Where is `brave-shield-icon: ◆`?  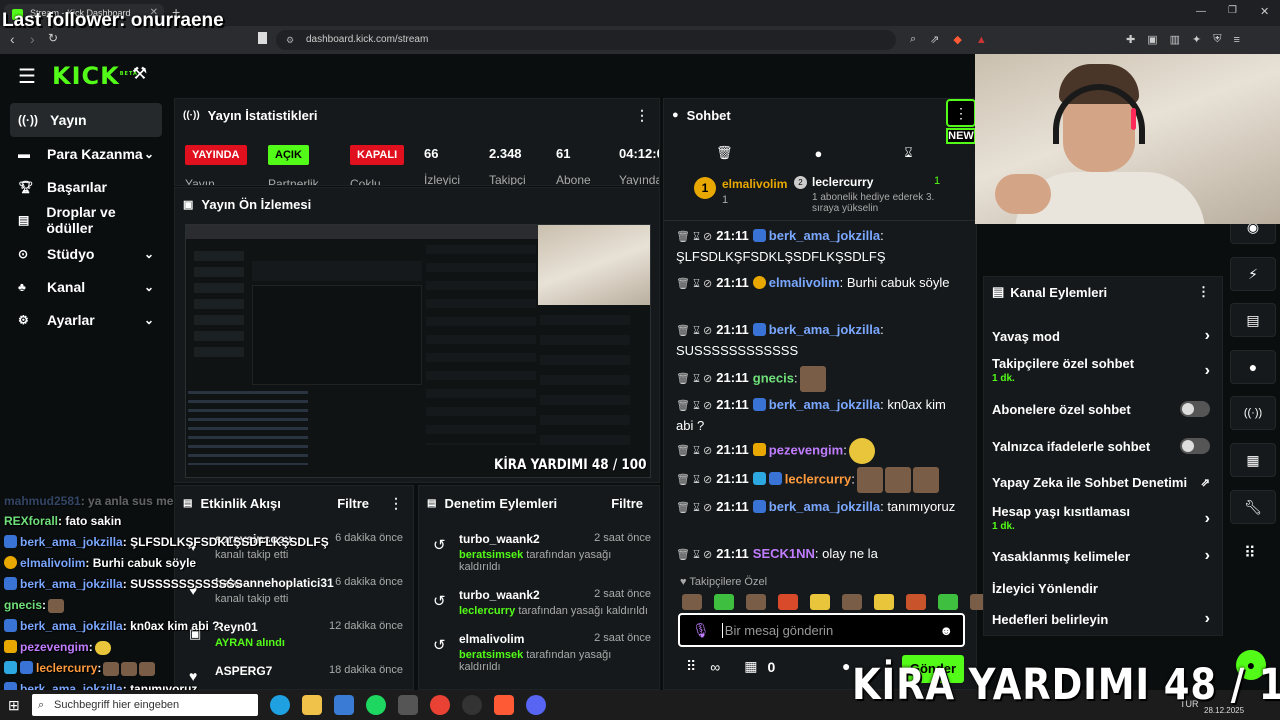
brave-shield-icon: ◆ is located at coordinates (957, 39).